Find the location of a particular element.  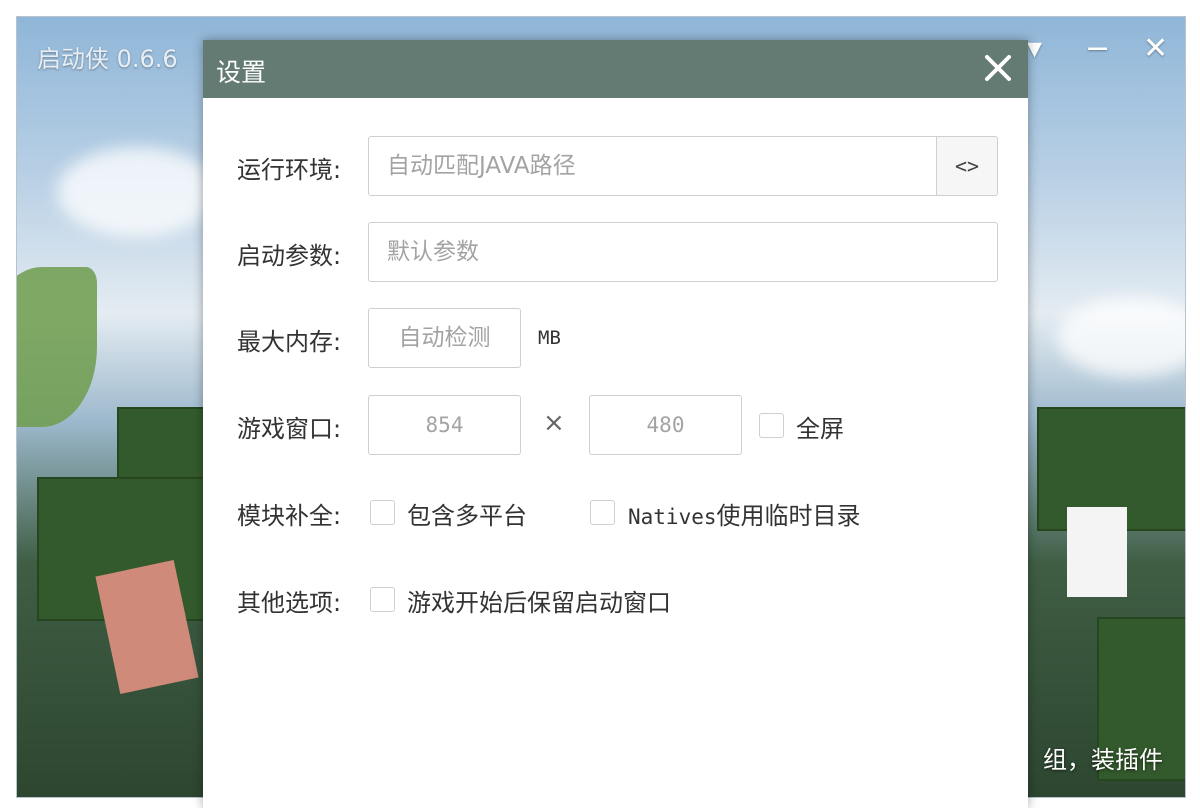

natives-suffix: 使用临时目录 is located at coordinates (788, 516).